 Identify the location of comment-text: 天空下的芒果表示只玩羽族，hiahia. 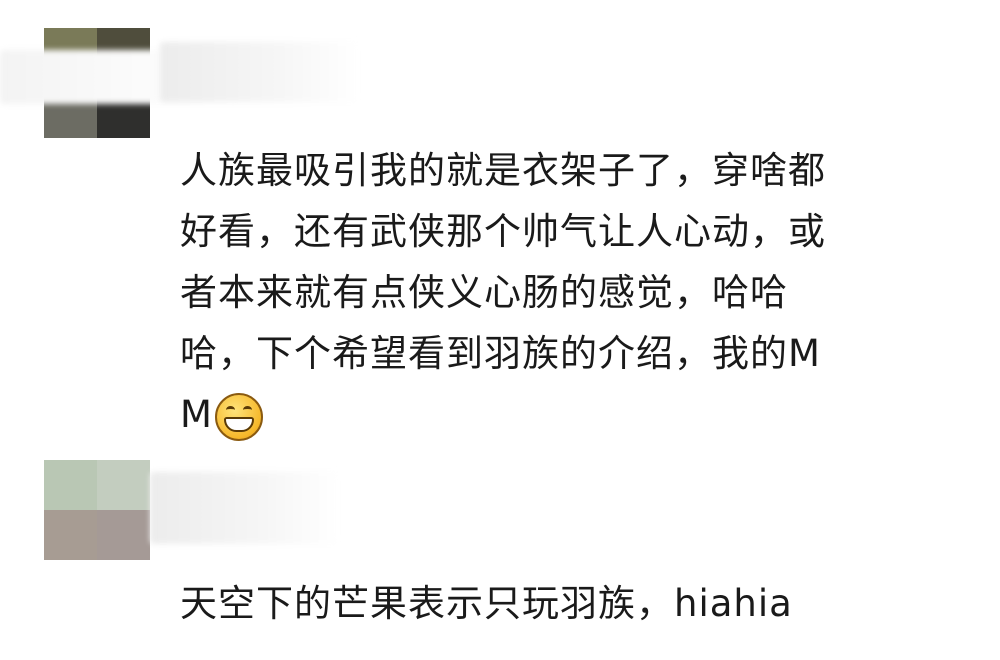
(570, 603).